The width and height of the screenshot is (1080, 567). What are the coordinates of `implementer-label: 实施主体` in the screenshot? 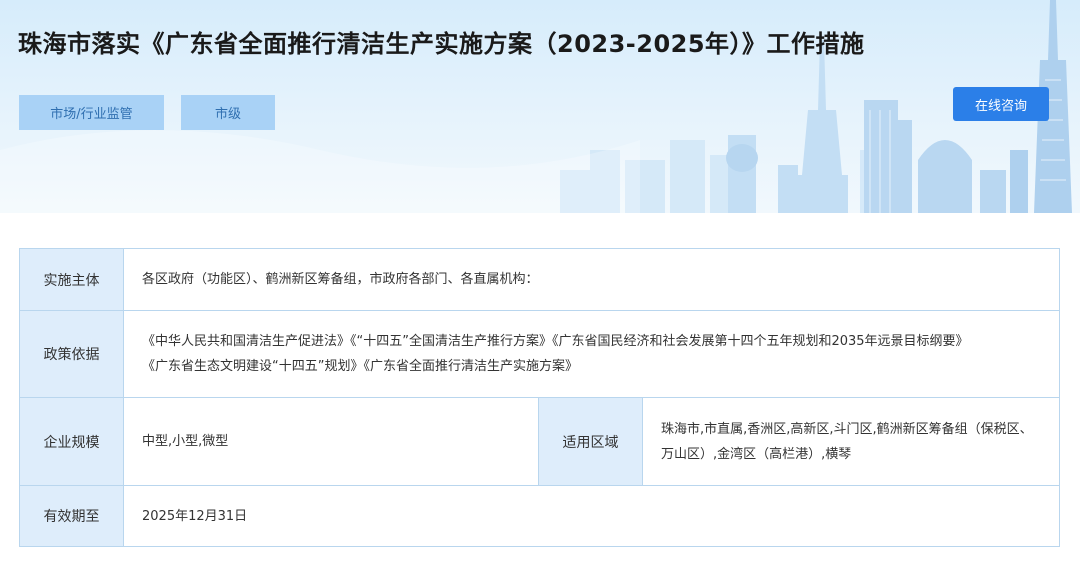 It's located at (71, 279).